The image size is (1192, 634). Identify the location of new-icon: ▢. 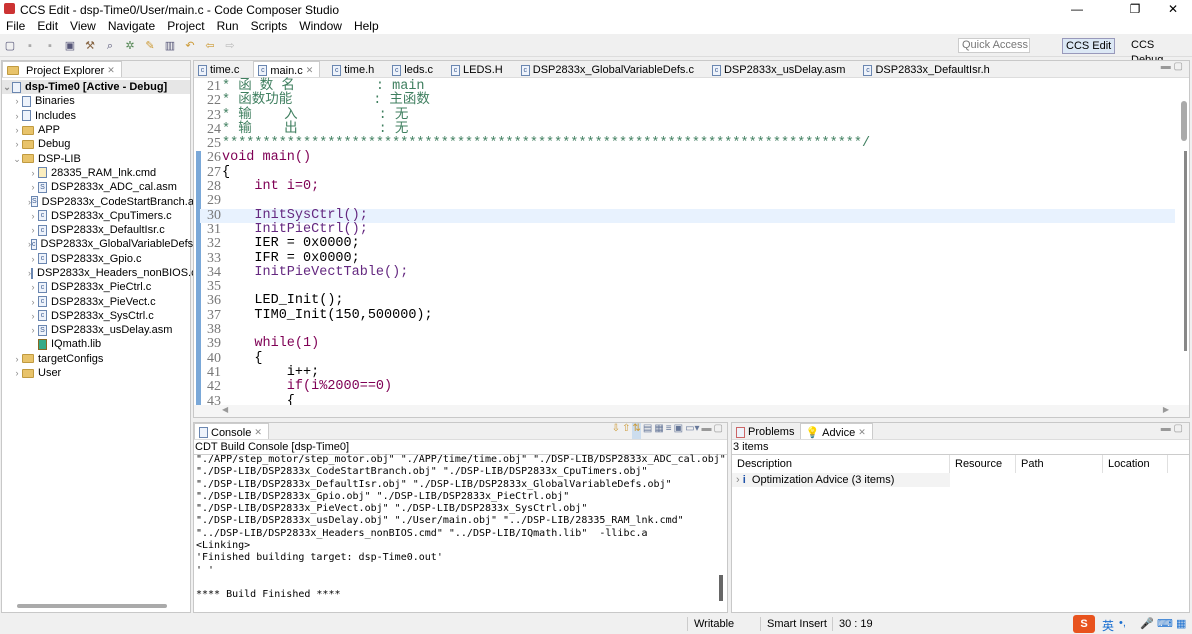
(10, 46).